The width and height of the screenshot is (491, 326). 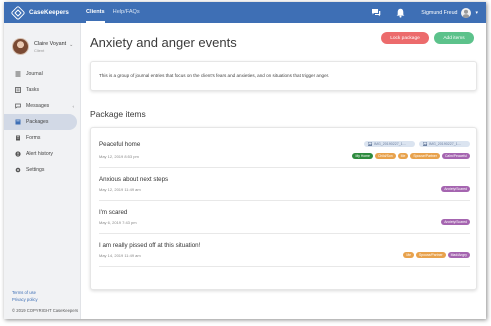 I want to click on messages-icon, so click(x=18, y=106).